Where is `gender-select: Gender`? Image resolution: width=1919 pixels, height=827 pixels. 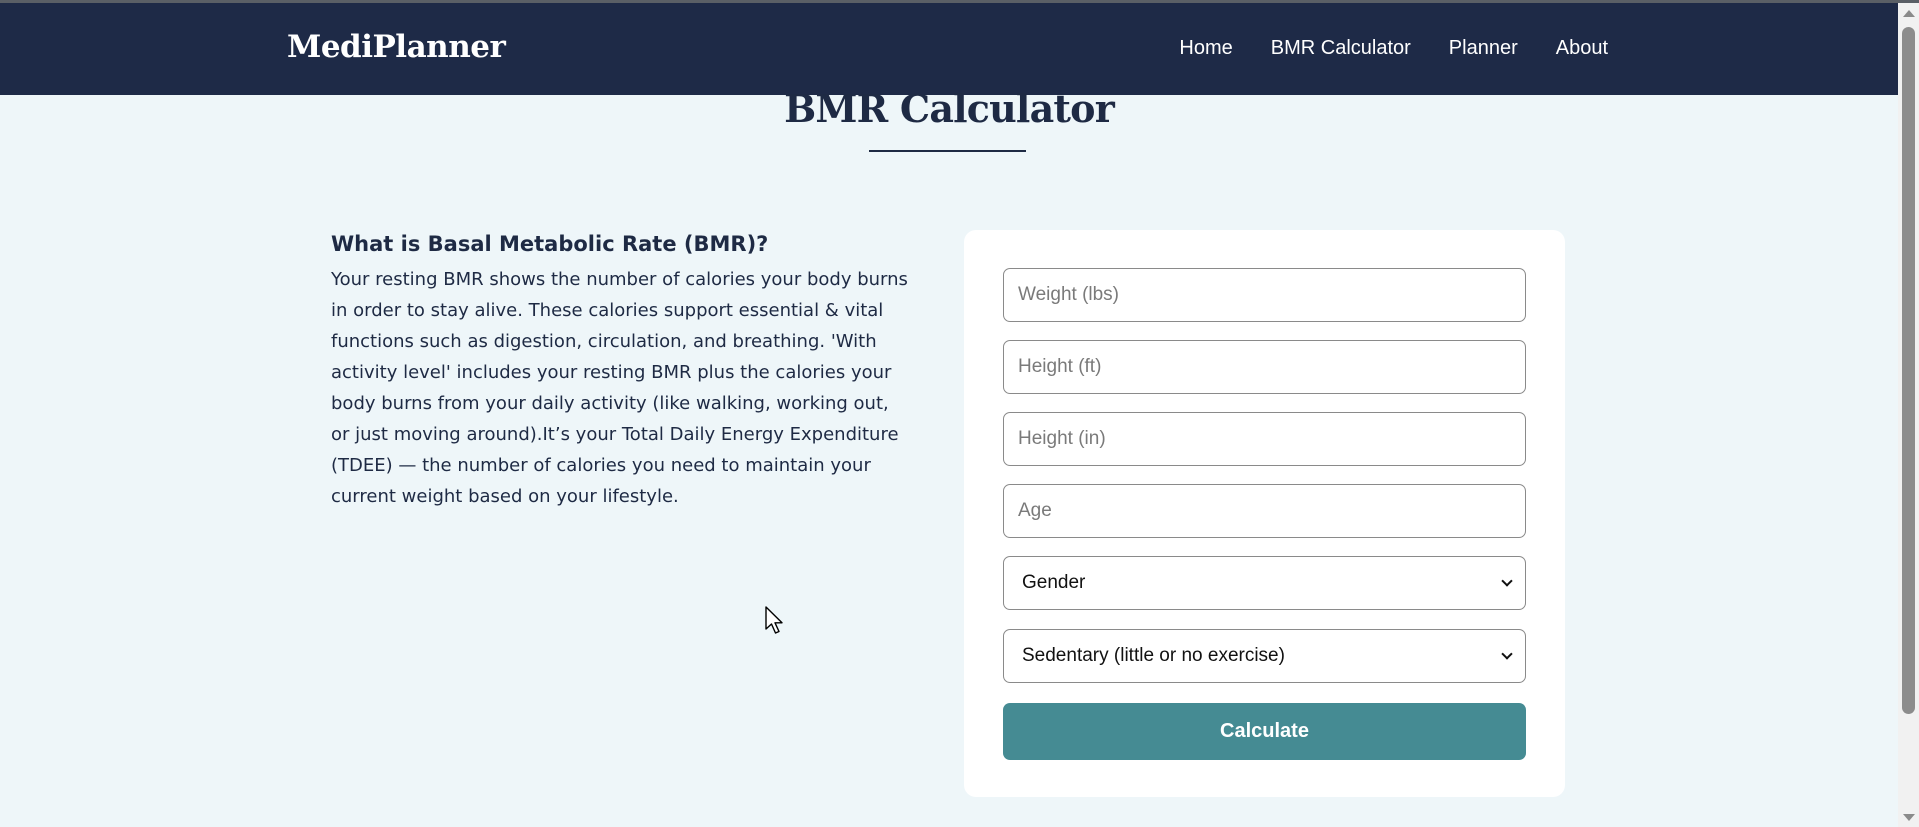 gender-select: Gender is located at coordinates (1264, 583).